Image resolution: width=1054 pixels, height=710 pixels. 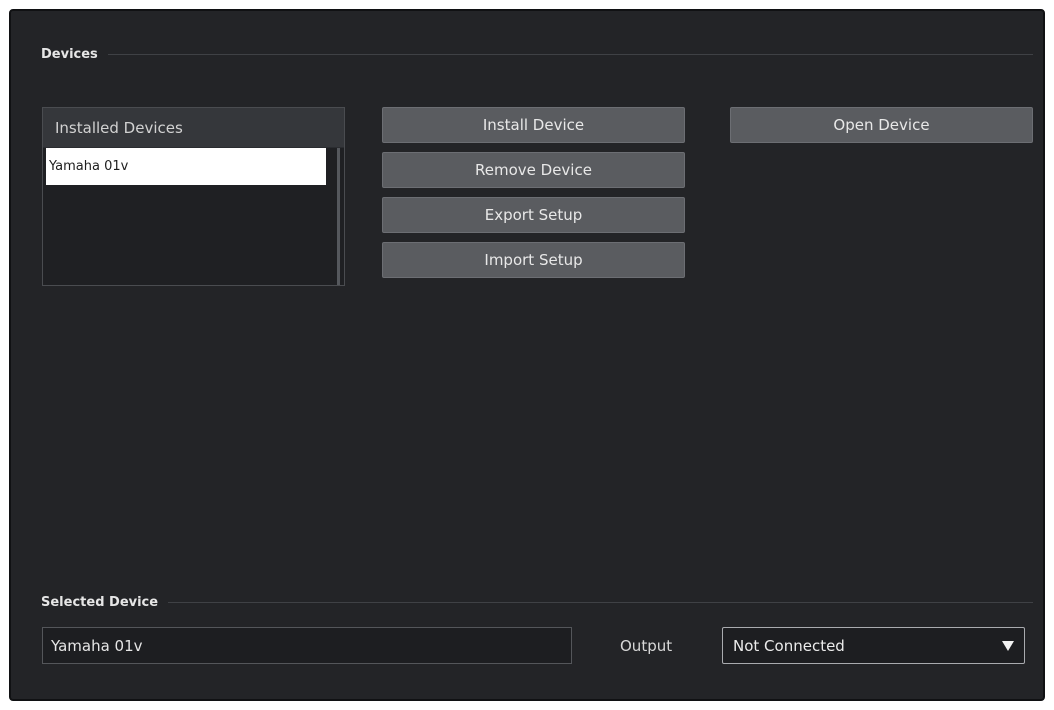 What do you see at coordinates (873, 645) in the screenshot?
I see `output-select: Not Connected` at bounding box center [873, 645].